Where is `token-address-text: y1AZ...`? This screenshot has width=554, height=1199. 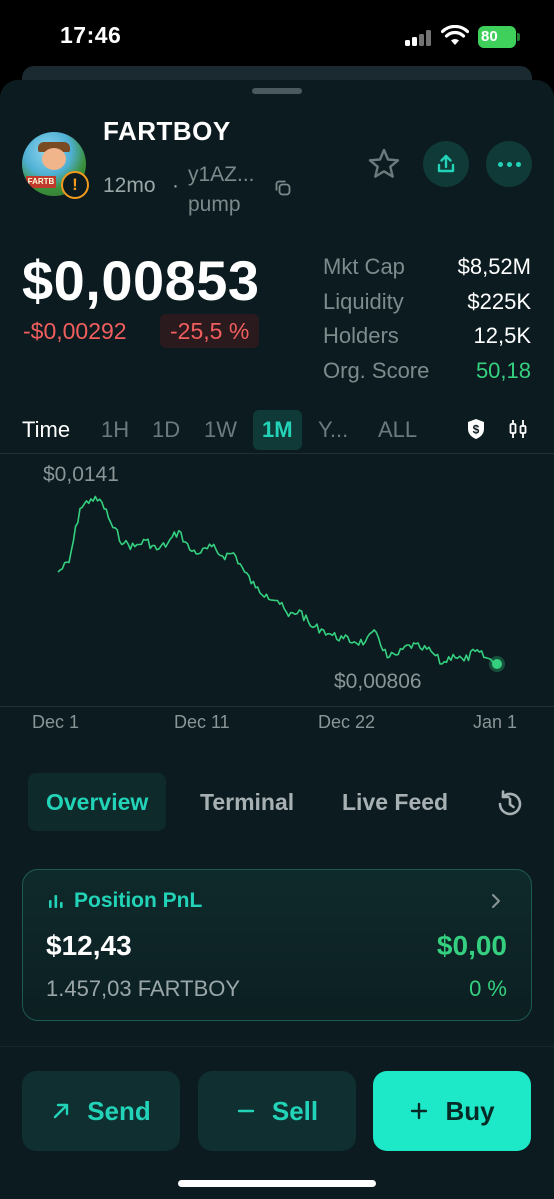
token-address-text: y1AZ... is located at coordinates (221, 174).